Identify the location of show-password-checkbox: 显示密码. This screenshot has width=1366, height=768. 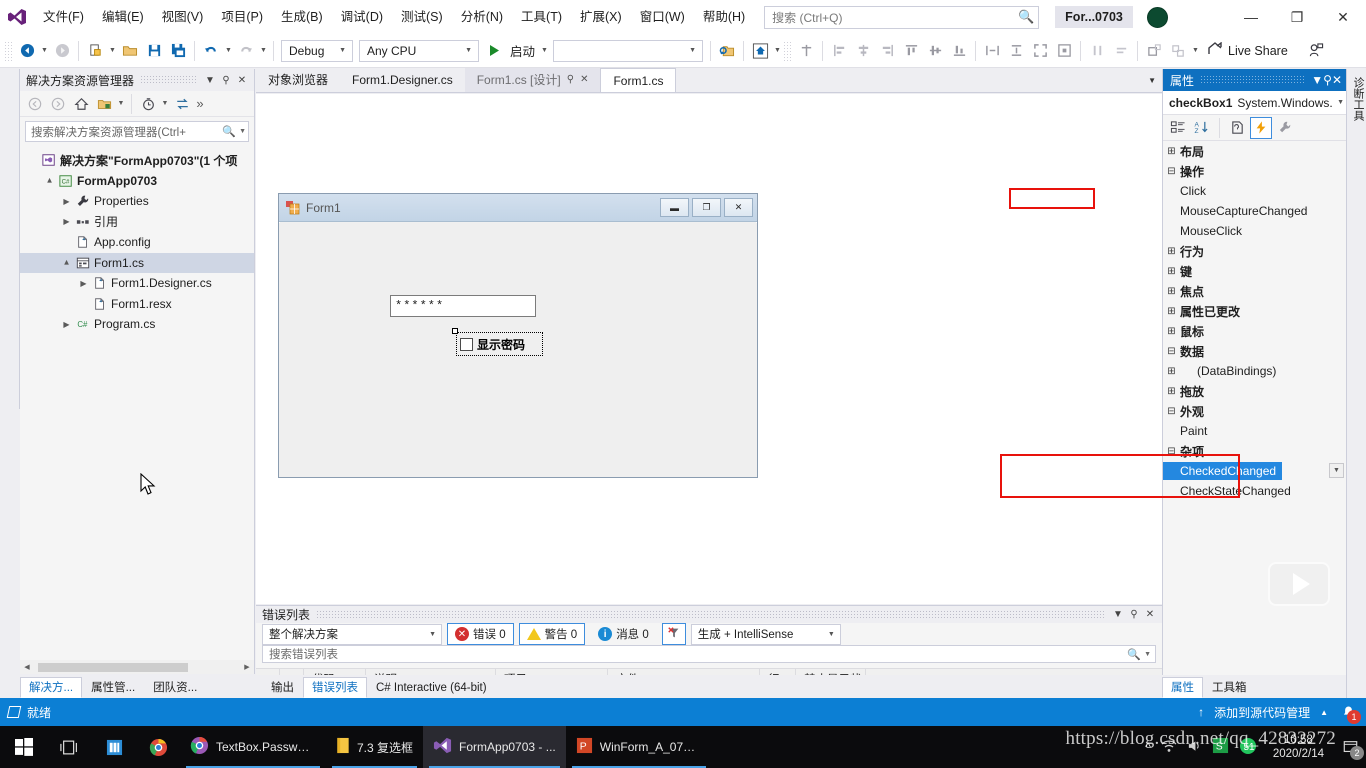
(499, 344).